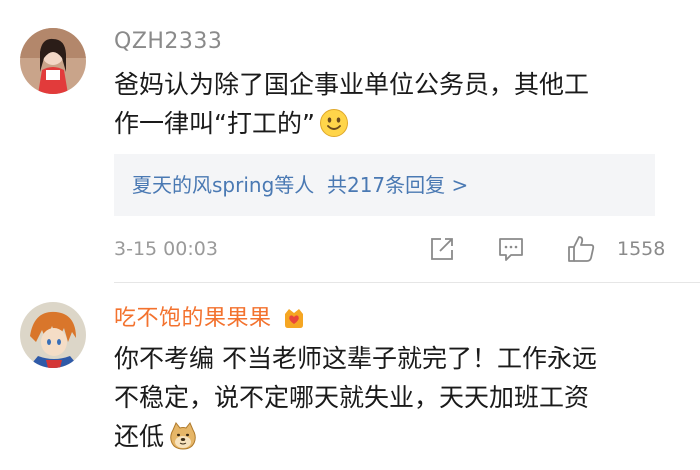 This screenshot has height=470, width=700. What do you see at coordinates (394, 126) in the screenshot?
I see `comment-text-line: 作一律叫“打工的”` at bounding box center [394, 126].